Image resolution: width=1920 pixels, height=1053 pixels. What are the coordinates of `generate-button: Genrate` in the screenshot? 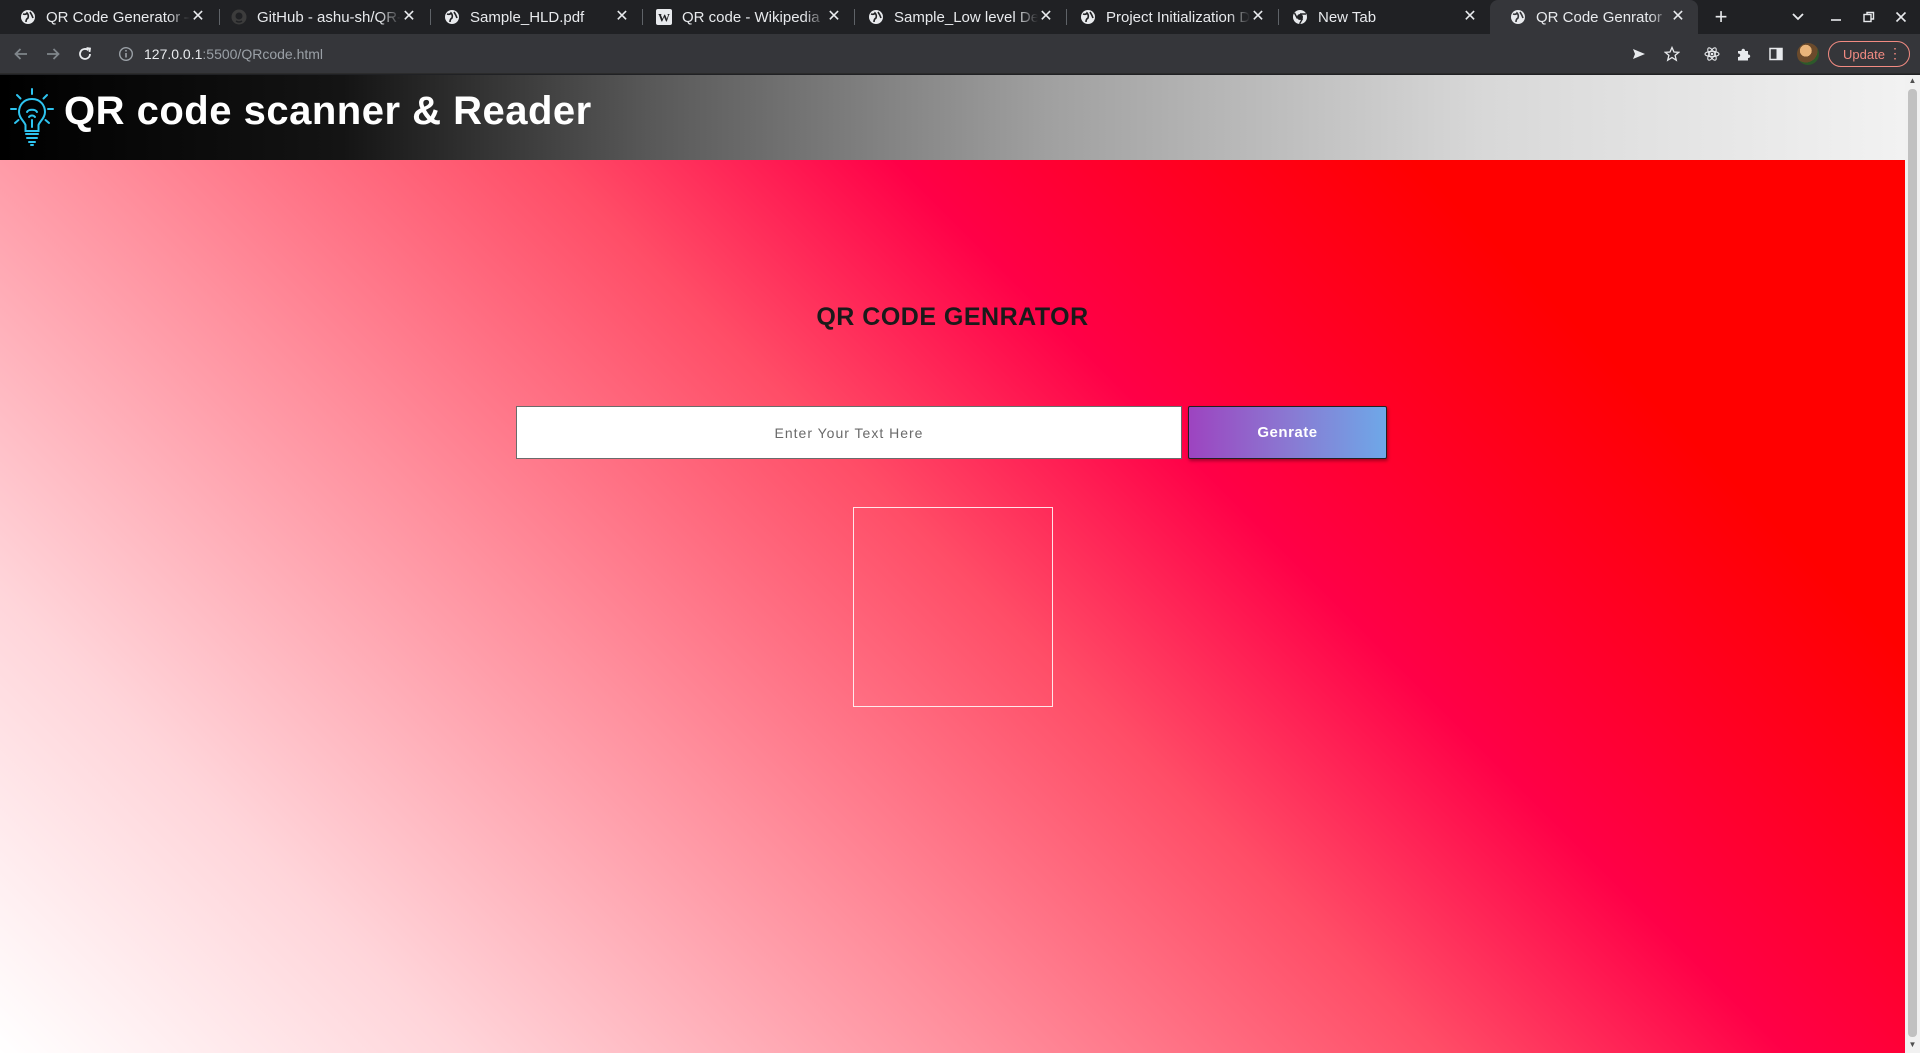 It's located at (1287, 432).